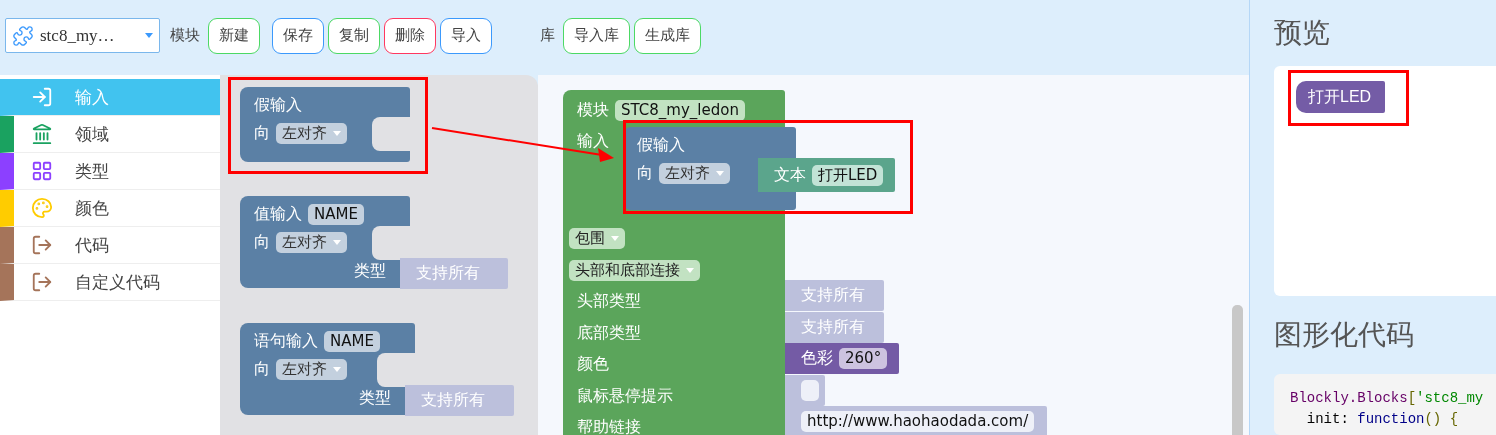 Image resolution: width=1496 pixels, height=435 pixels. I want to click on preview-block: 打开LED, so click(1341, 97).